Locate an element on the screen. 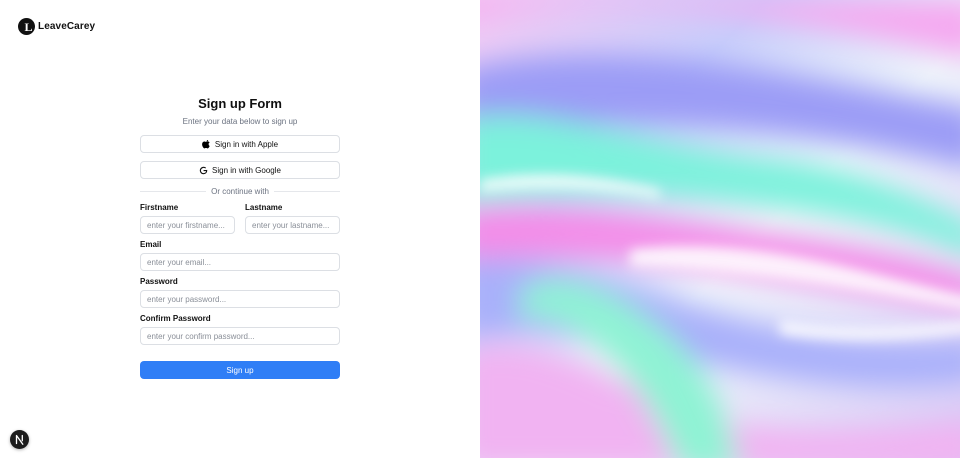  nextjs-dev-badge is located at coordinates (19, 439).